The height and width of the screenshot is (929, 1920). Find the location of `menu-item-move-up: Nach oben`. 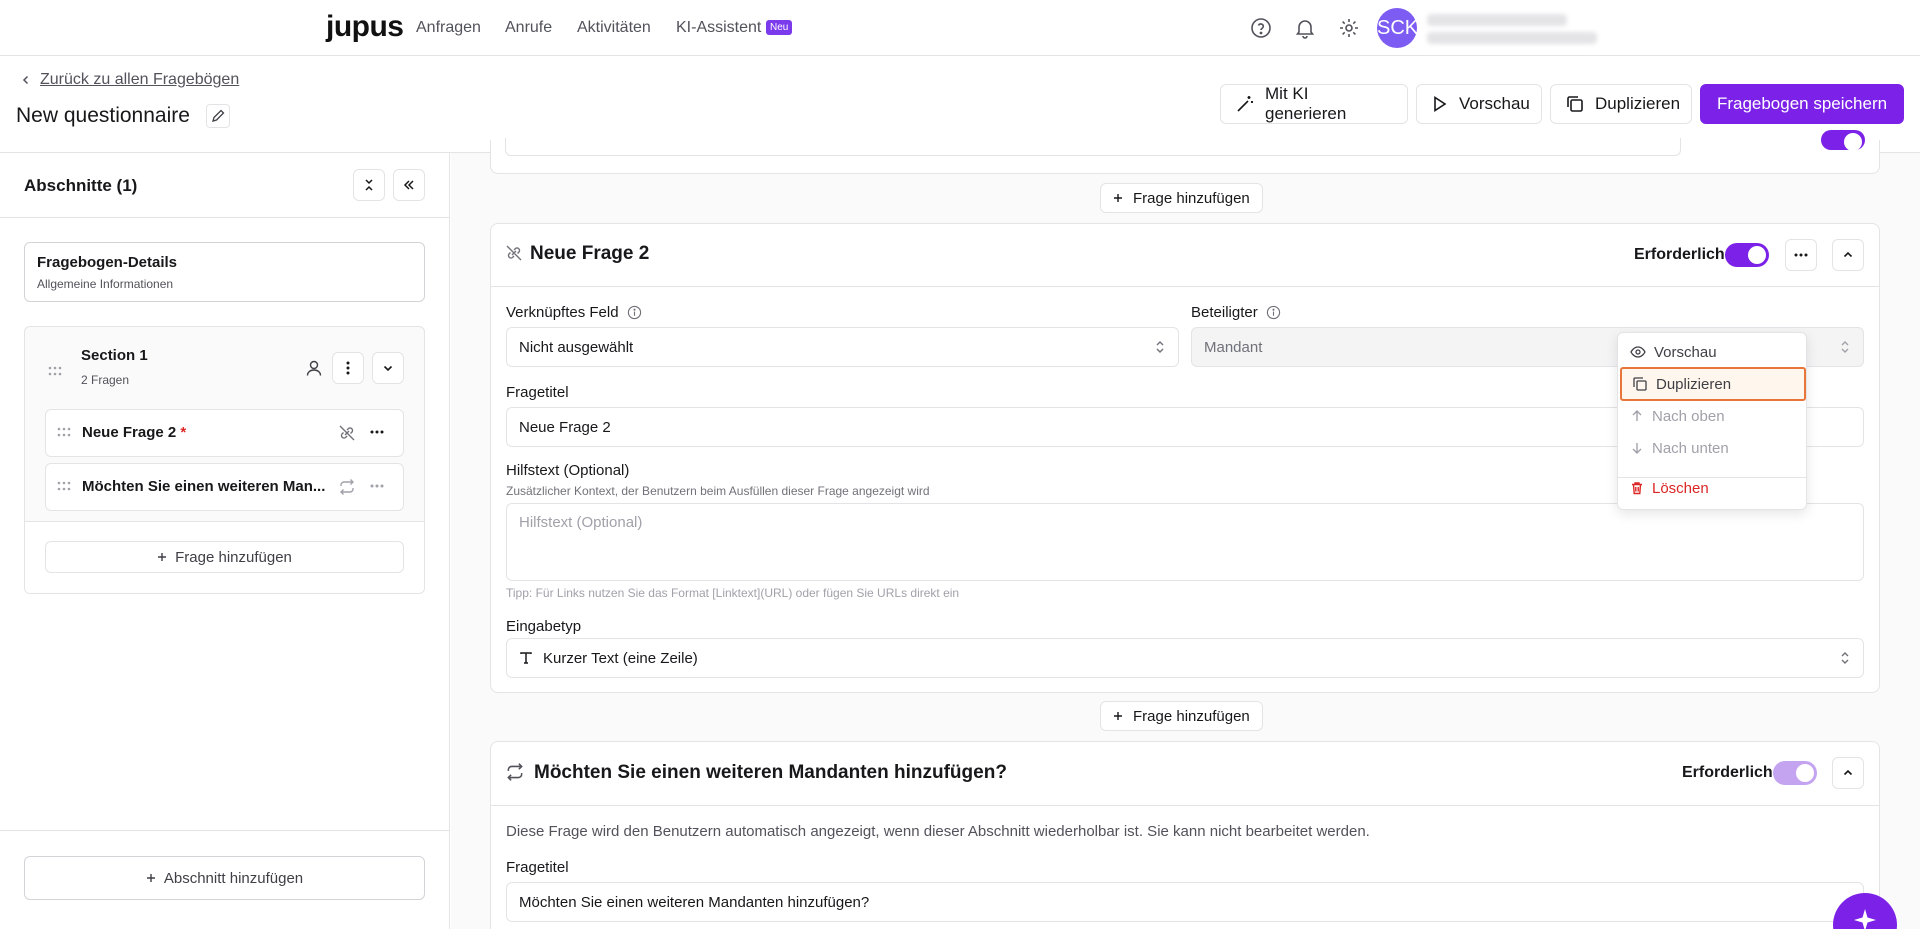

menu-item-move-up: Nach oben is located at coordinates (1713, 416).